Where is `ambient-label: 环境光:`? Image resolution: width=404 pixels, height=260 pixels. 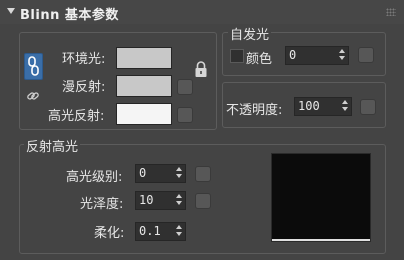 ambient-label: 环境光: is located at coordinates (84, 59).